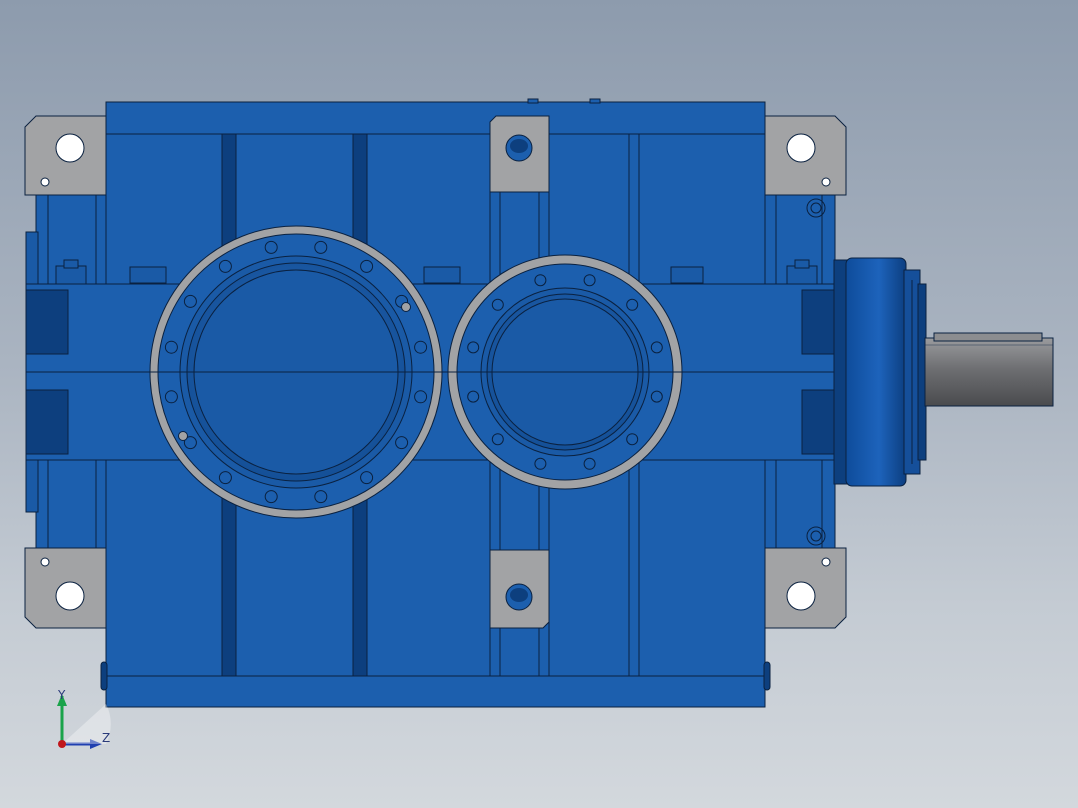 Image resolution: width=1078 pixels, height=808 pixels. Describe the element at coordinates (519, 589) in the screenshot. I see `lifting-lug-bottom` at that location.